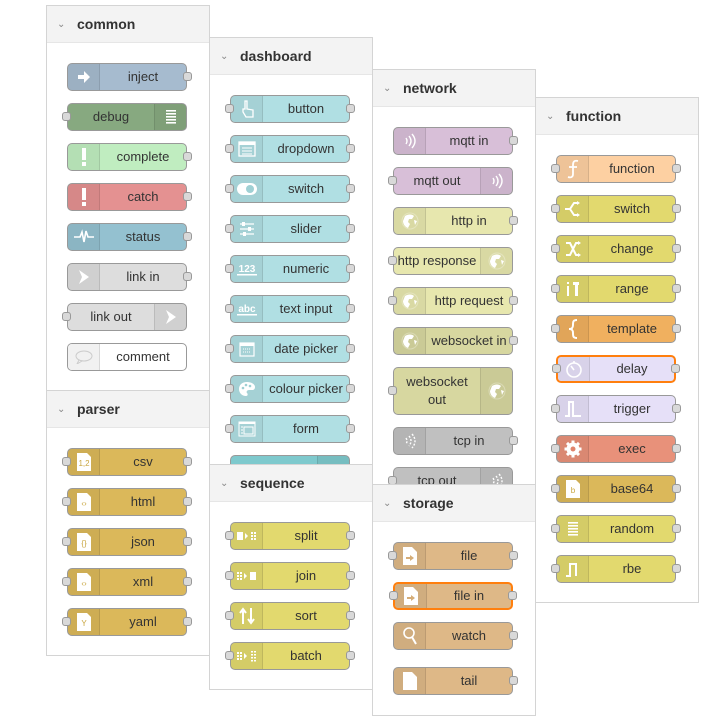 The width and height of the screenshot is (720, 720). Describe the element at coordinates (455, 636) in the screenshot. I see `palette-node-watch: watch` at that location.